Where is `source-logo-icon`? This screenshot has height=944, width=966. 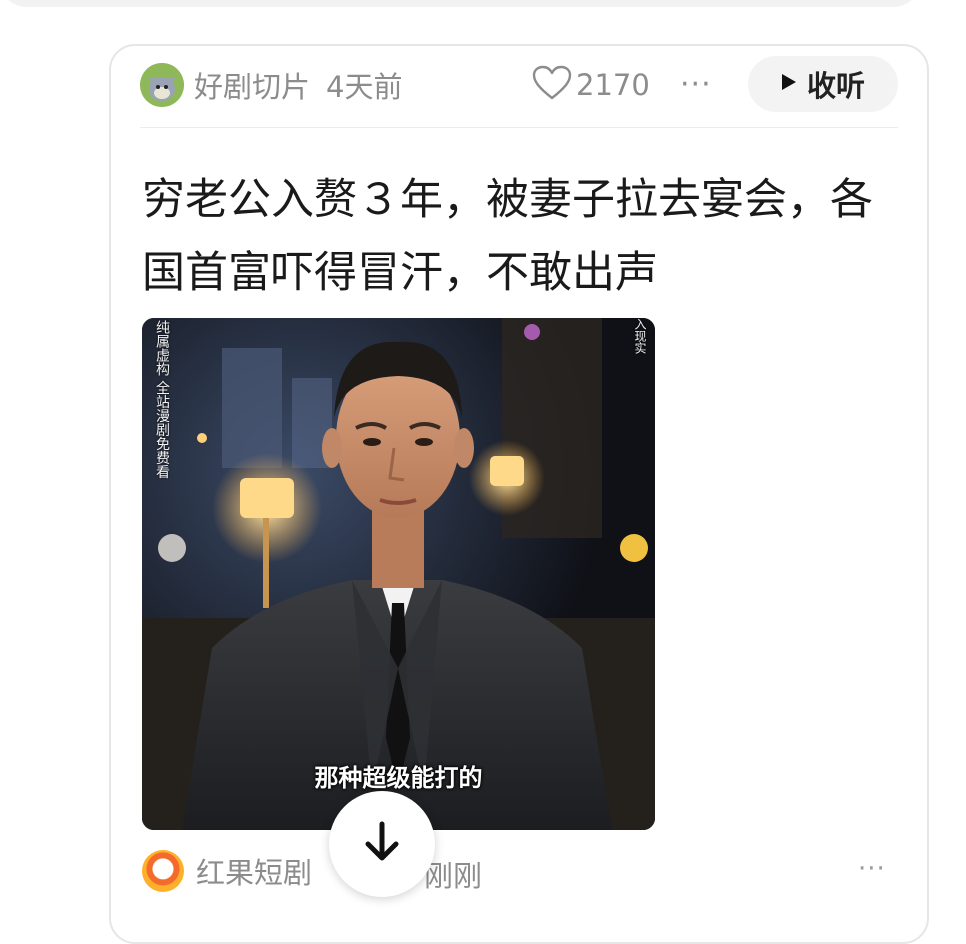 source-logo-icon is located at coordinates (163, 871).